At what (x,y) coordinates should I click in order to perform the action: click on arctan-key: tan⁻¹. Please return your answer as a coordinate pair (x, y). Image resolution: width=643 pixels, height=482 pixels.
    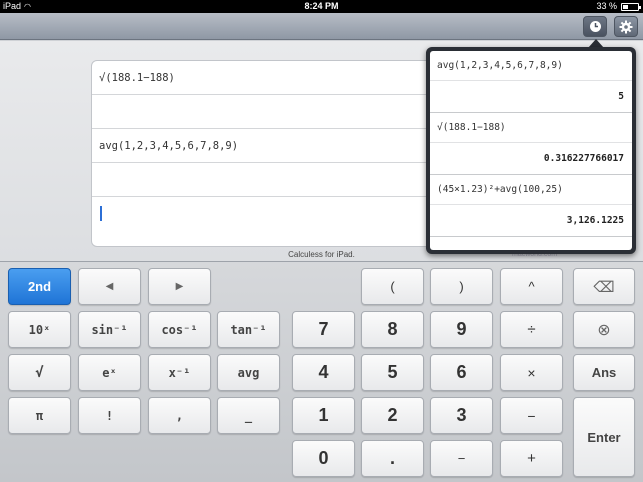
    Looking at the image, I should click on (248, 329).